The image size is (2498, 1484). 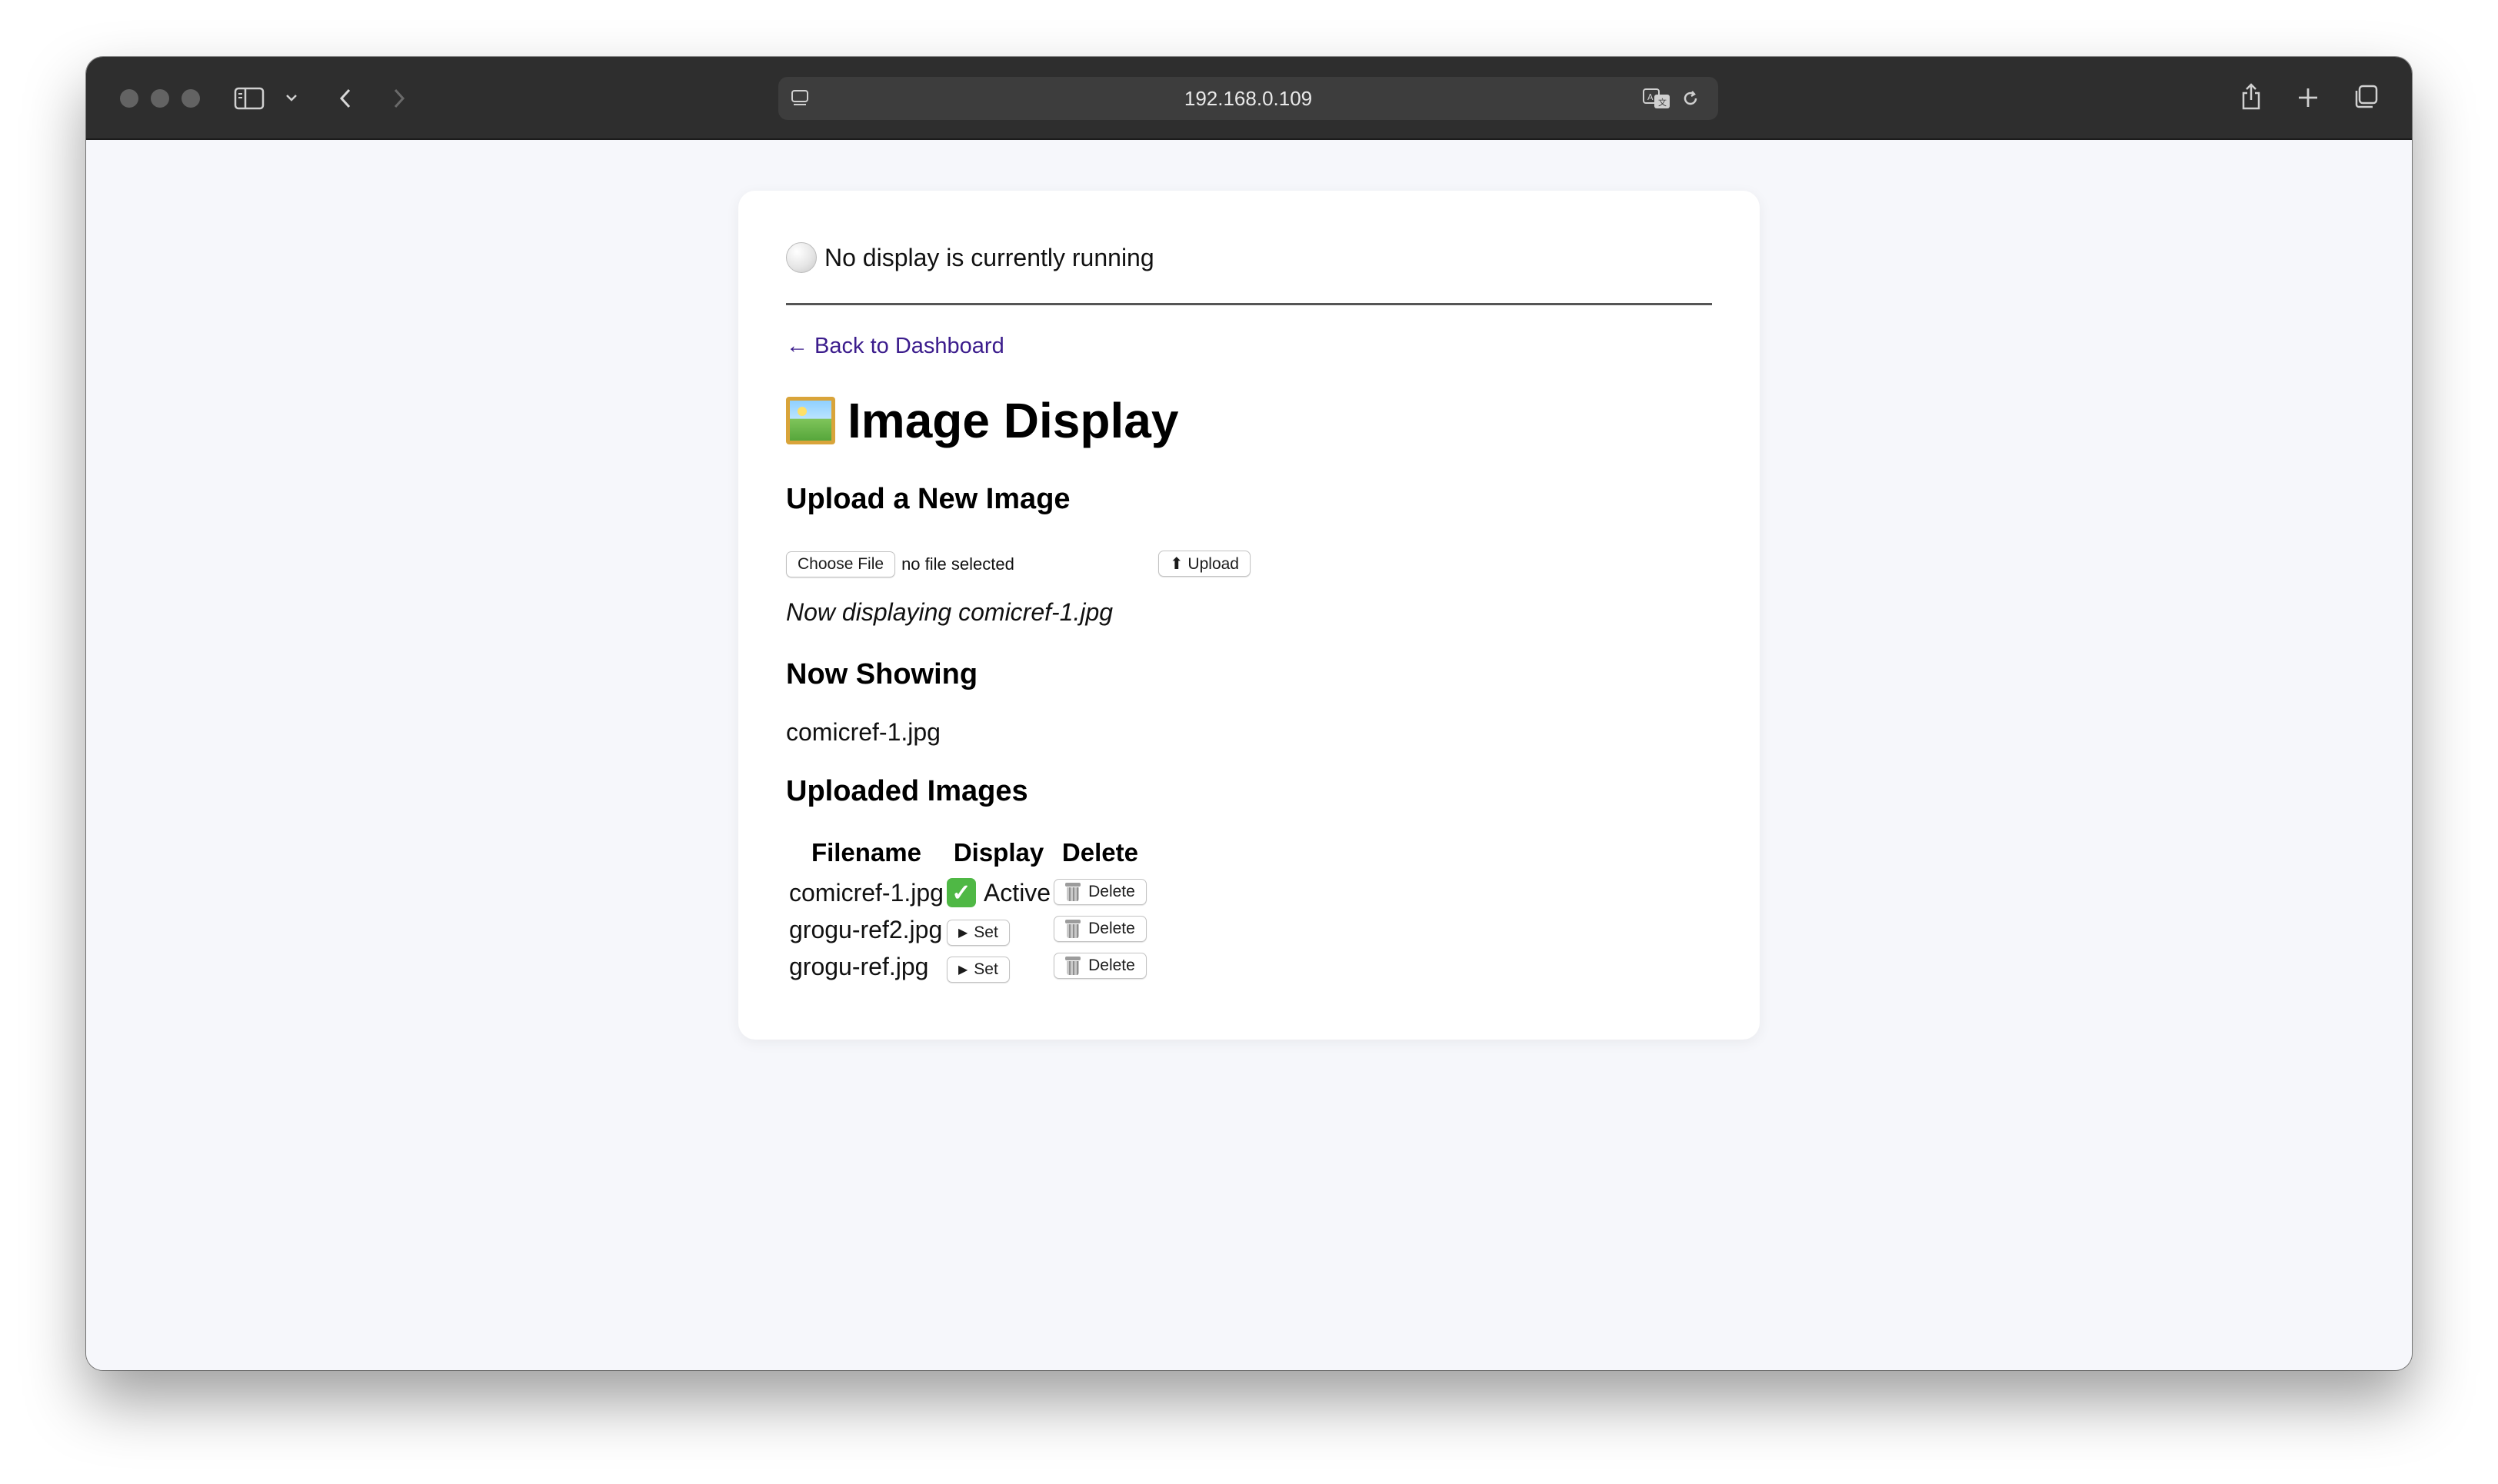 What do you see at coordinates (928, 499) in the screenshot?
I see `upload-heading: Upload a New Image` at bounding box center [928, 499].